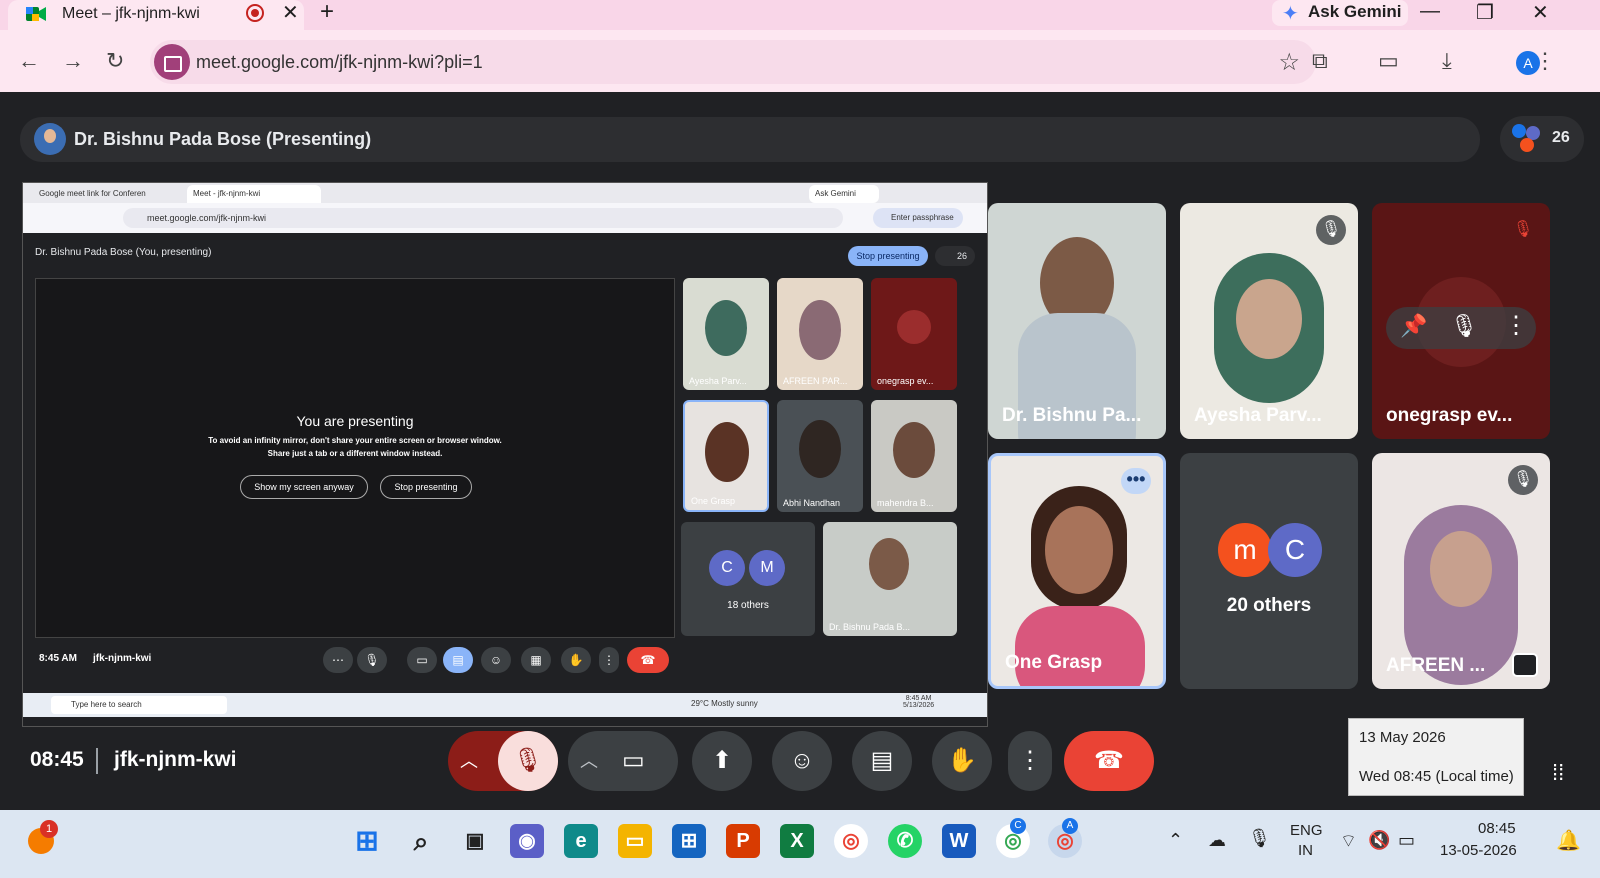 This screenshot has height=878, width=1600. What do you see at coordinates (1379, 840) in the screenshot?
I see `volume-muted-icon: 🔇` at bounding box center [1379, 840].